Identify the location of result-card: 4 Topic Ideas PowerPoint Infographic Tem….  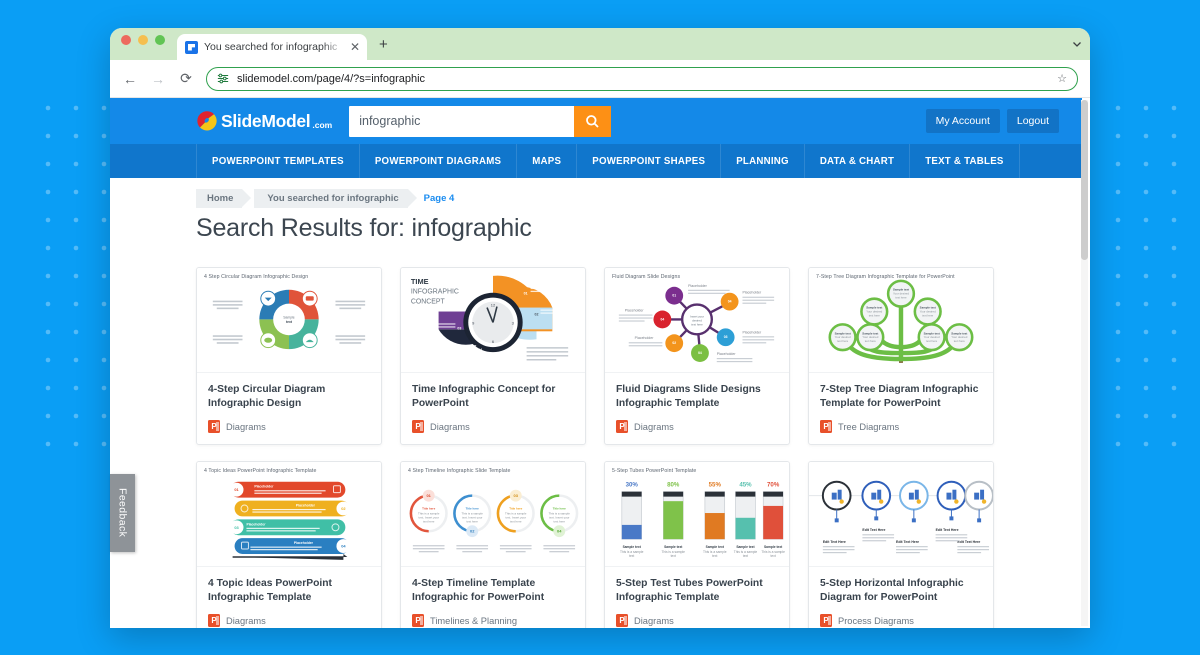
(289, 544).